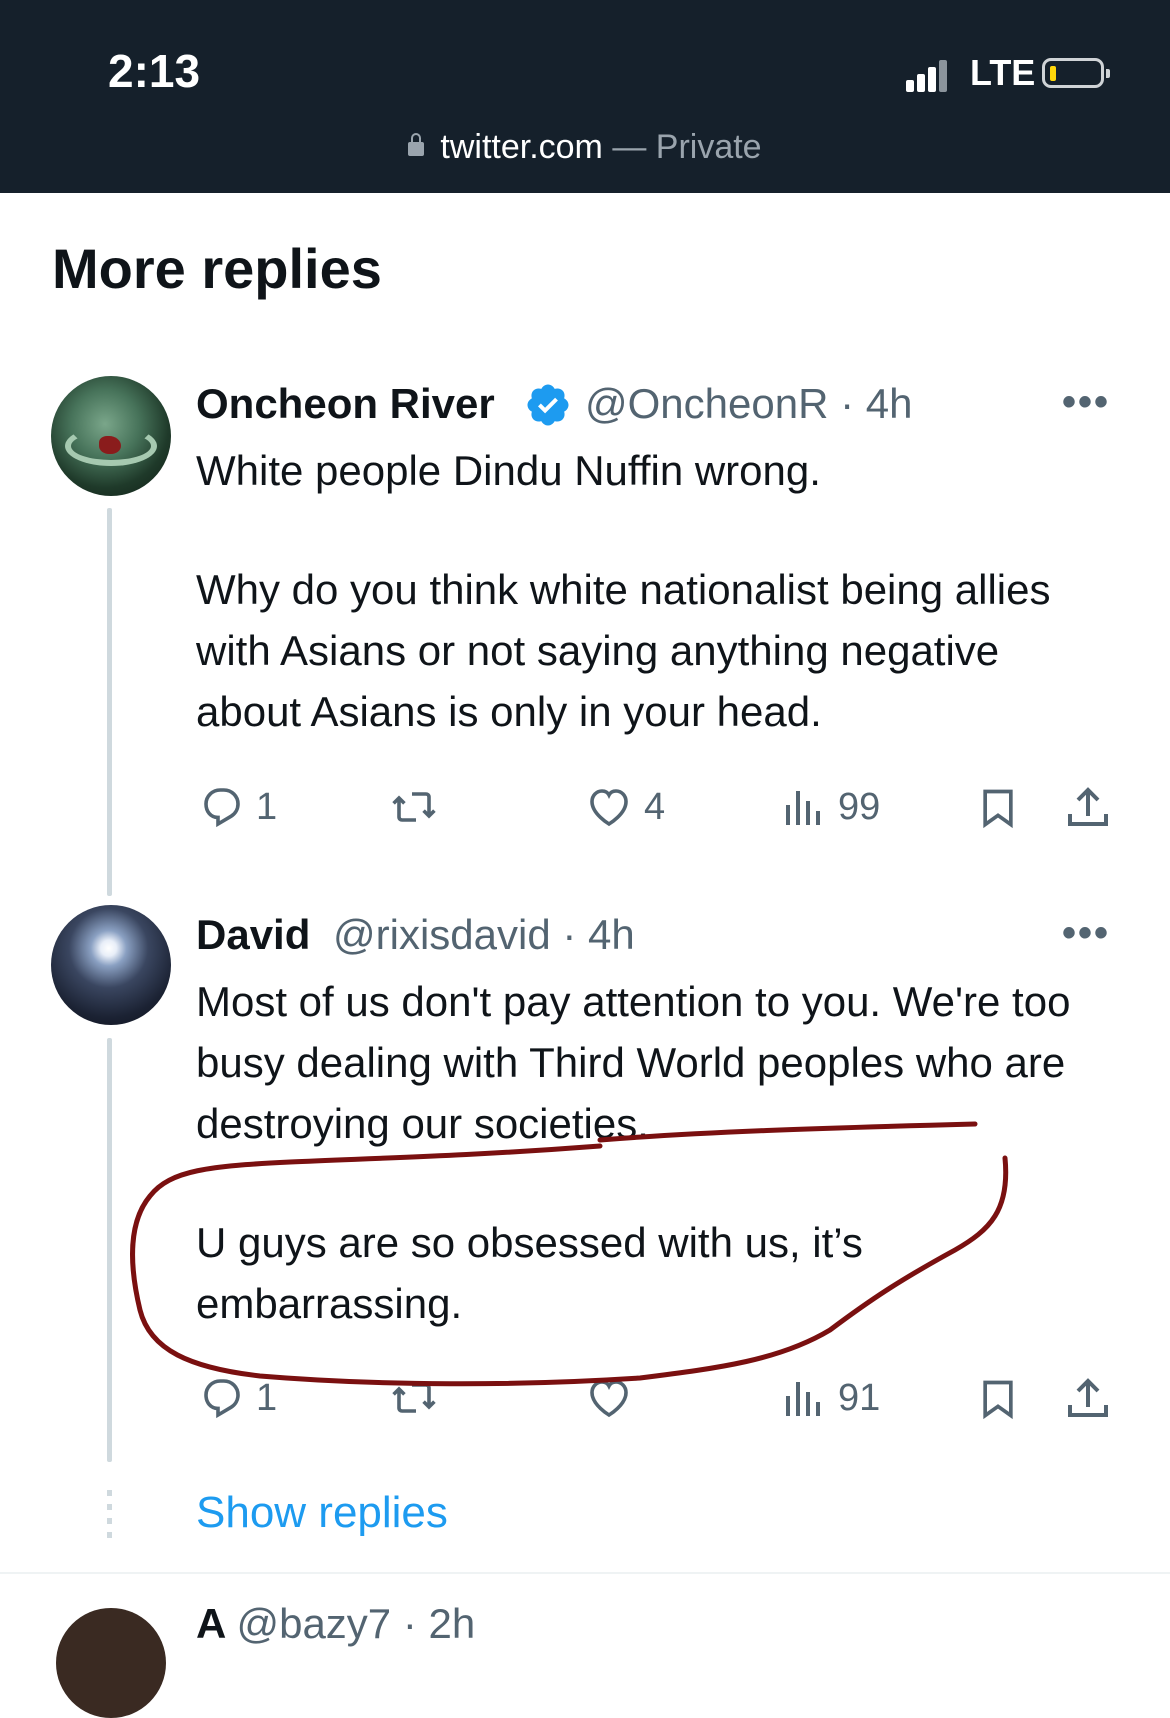 Image resolution: width=1170 pixels, height=1718 pixels. Describe the element at coordinates (682, 147) in the screenshot. I see `private-label: — Private` at that location.